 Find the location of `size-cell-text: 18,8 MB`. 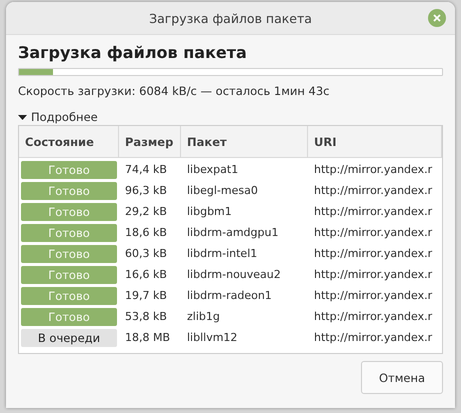

size-cell-text: 18,8 MB is located at coordinates (148, 337).